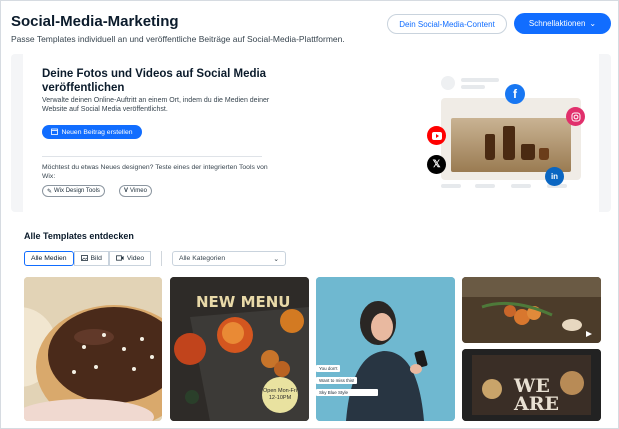 This screenshot has height=429, width=619. I want to click on calendar-icon, so click(55, 132).